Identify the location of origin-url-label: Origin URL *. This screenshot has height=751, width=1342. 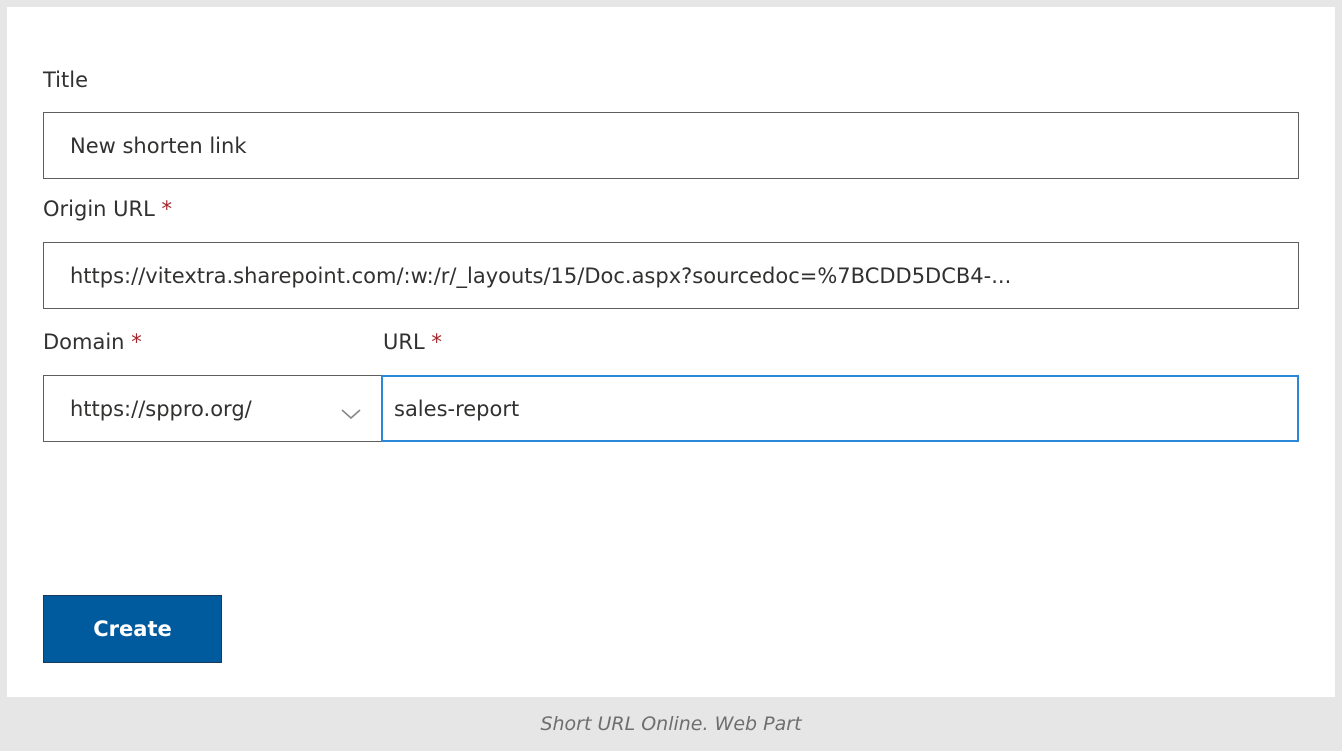
(107, 209).